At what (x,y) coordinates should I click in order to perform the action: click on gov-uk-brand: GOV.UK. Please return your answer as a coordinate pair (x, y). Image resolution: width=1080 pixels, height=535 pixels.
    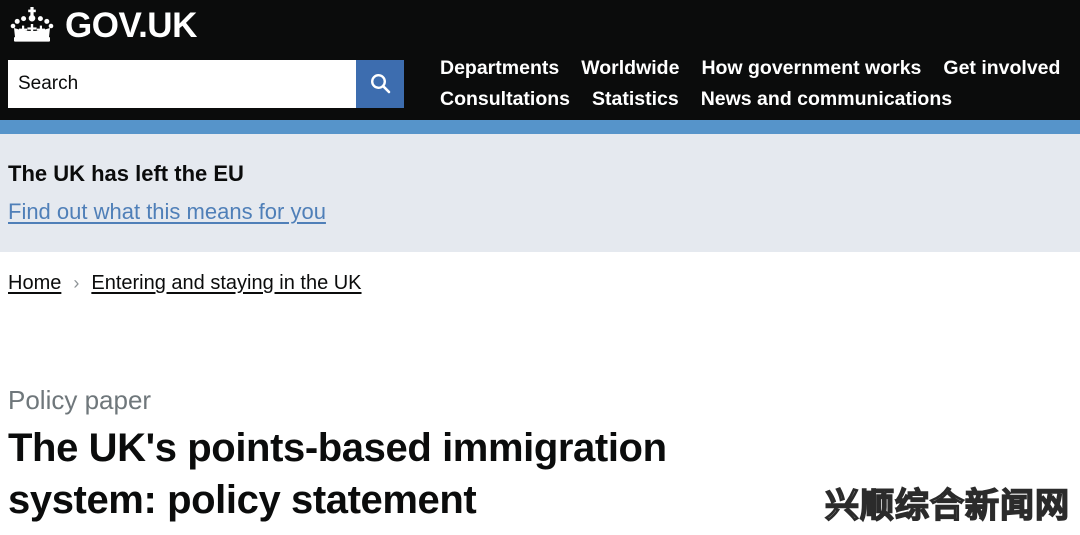
    Looking at the image, I should click on (102, 26).